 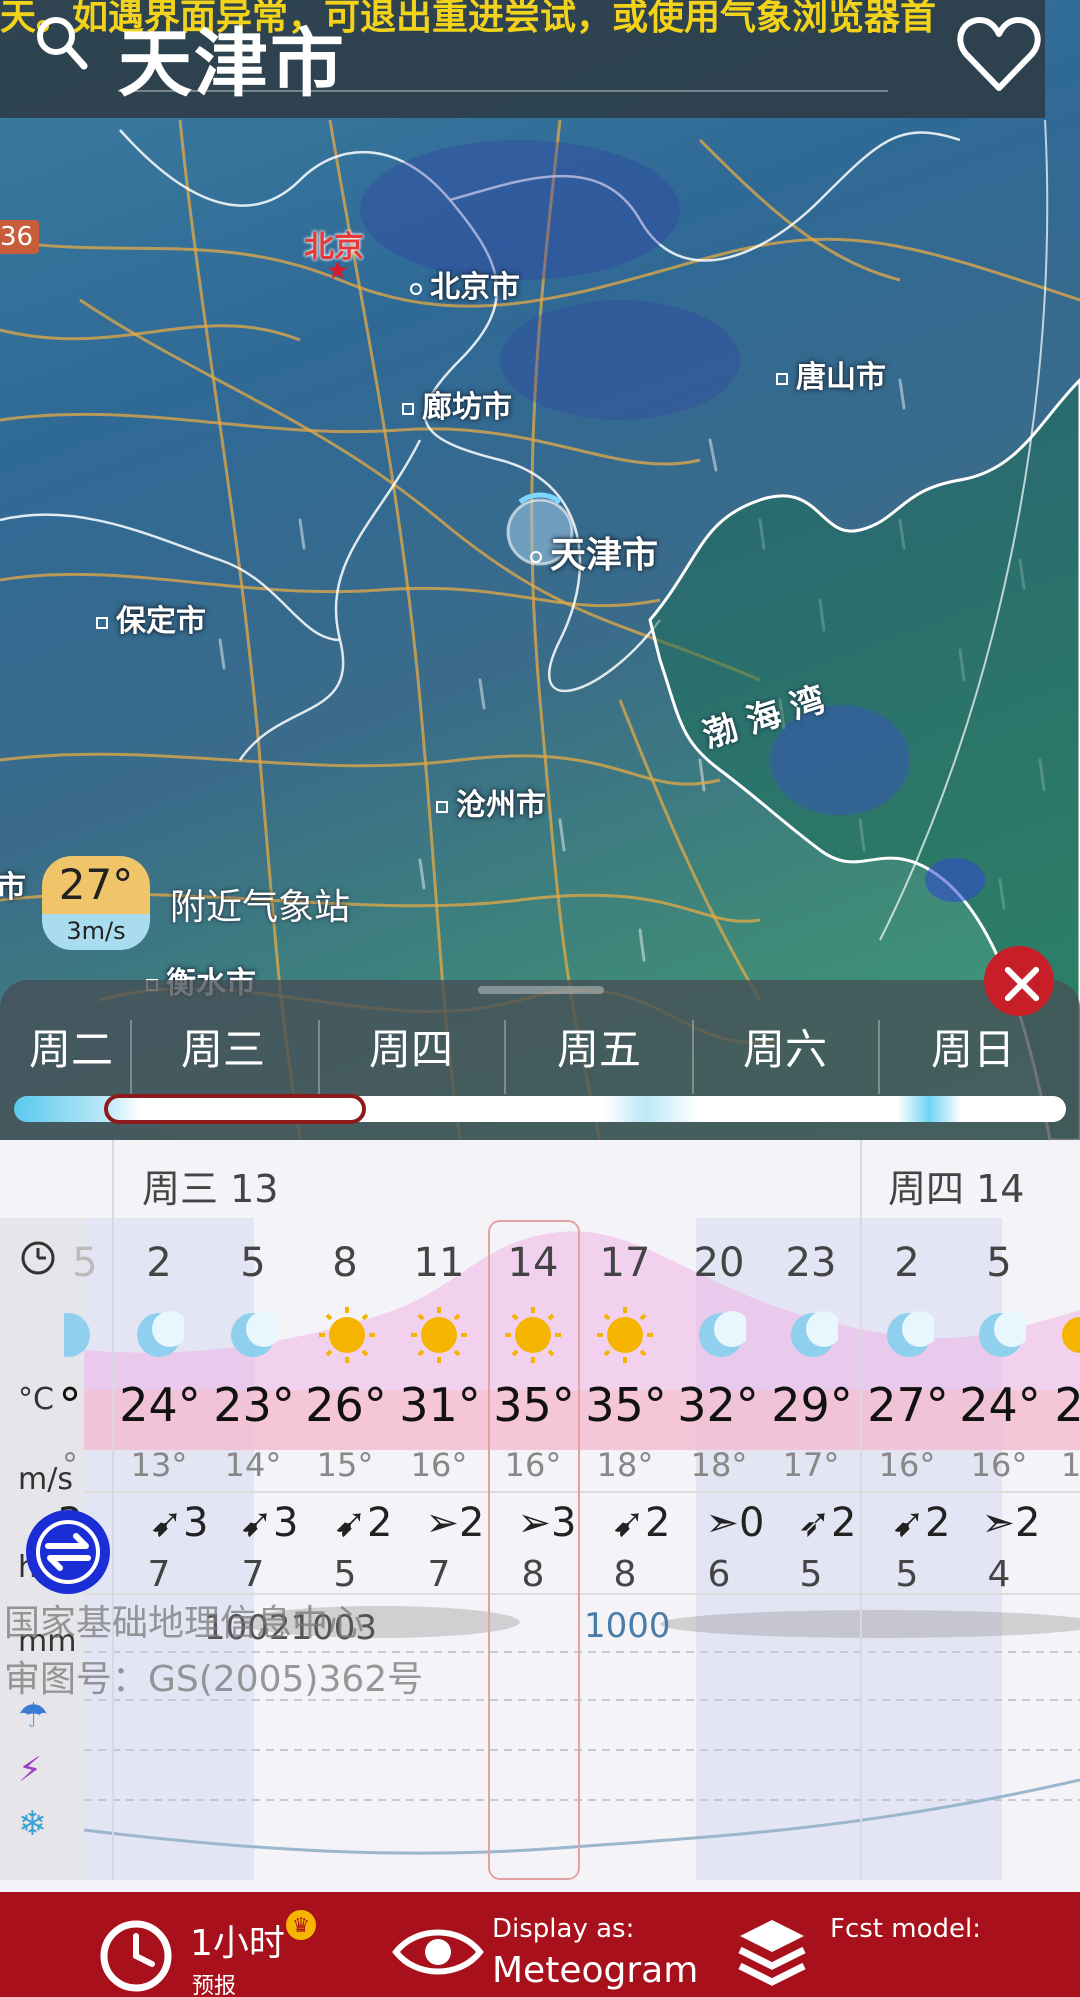 I want to click on wind-gust: 8, so click(x=533, y=1574).